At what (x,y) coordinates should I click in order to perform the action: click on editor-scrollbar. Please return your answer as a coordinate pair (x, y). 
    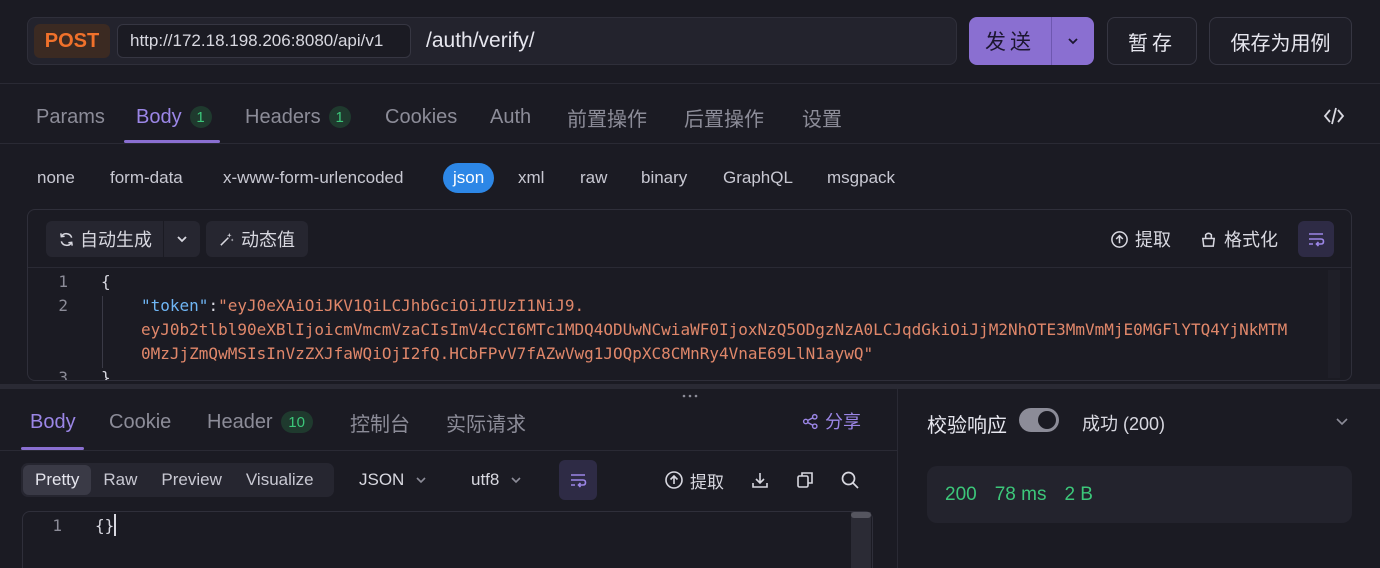
    Looking at the image, I should click on (1334, 324).